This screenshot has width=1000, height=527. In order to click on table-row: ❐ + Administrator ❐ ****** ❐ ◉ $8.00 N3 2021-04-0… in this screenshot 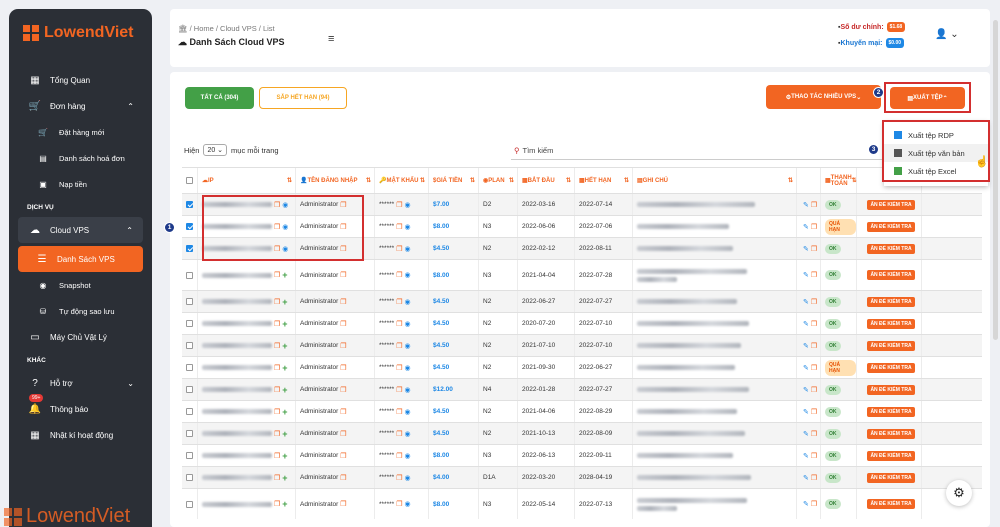, I will do `click(582, 274)`.